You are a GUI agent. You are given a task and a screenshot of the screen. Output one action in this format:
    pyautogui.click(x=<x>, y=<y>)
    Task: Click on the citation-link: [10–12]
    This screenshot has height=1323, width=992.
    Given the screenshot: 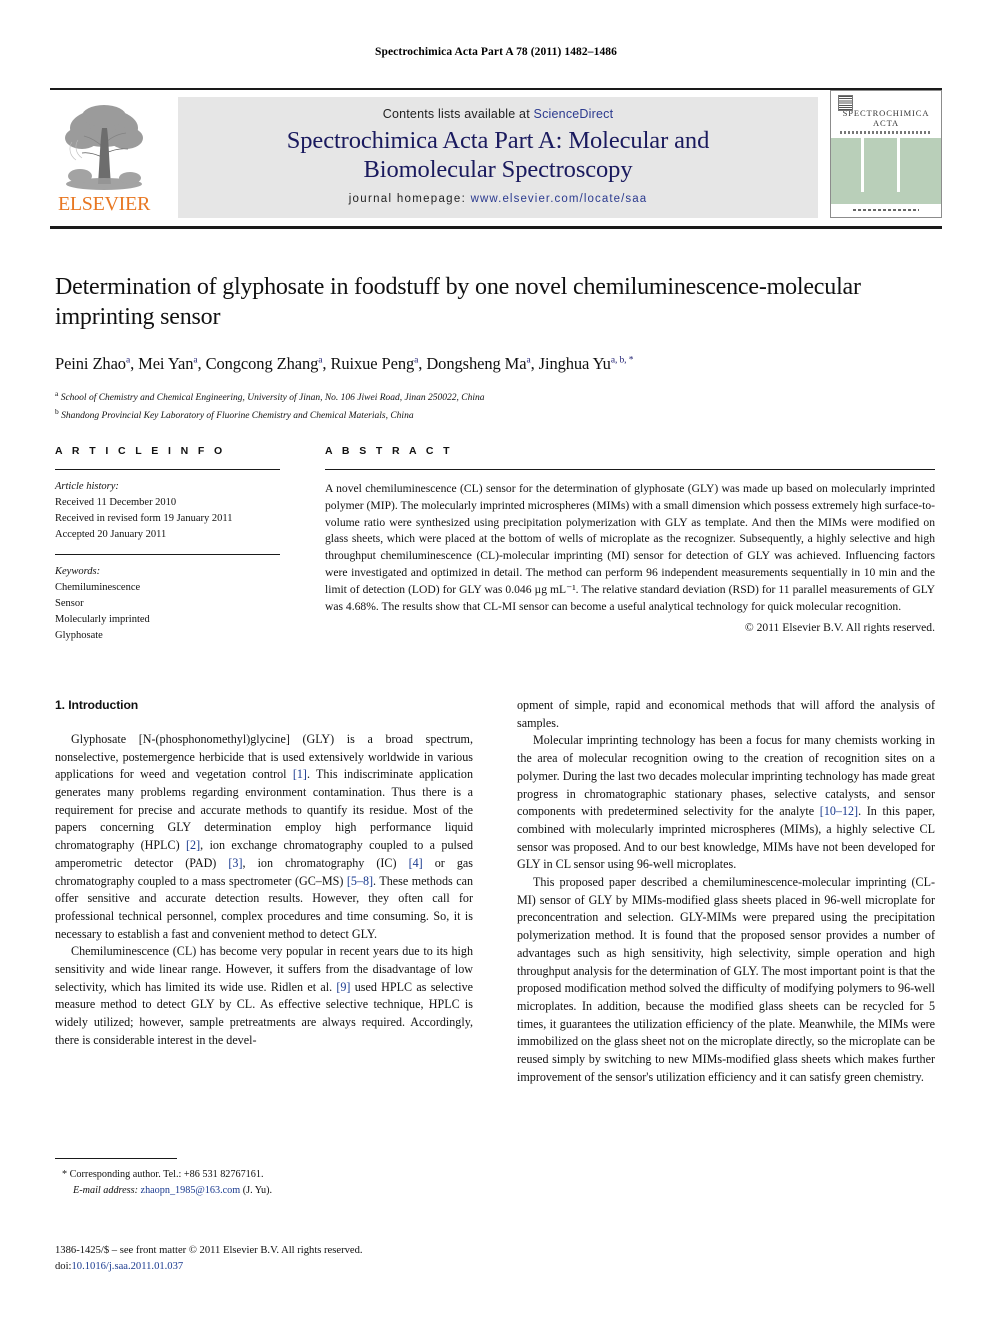 What is the action you would take?
    pyautogui.click(x=839, y=811)
    